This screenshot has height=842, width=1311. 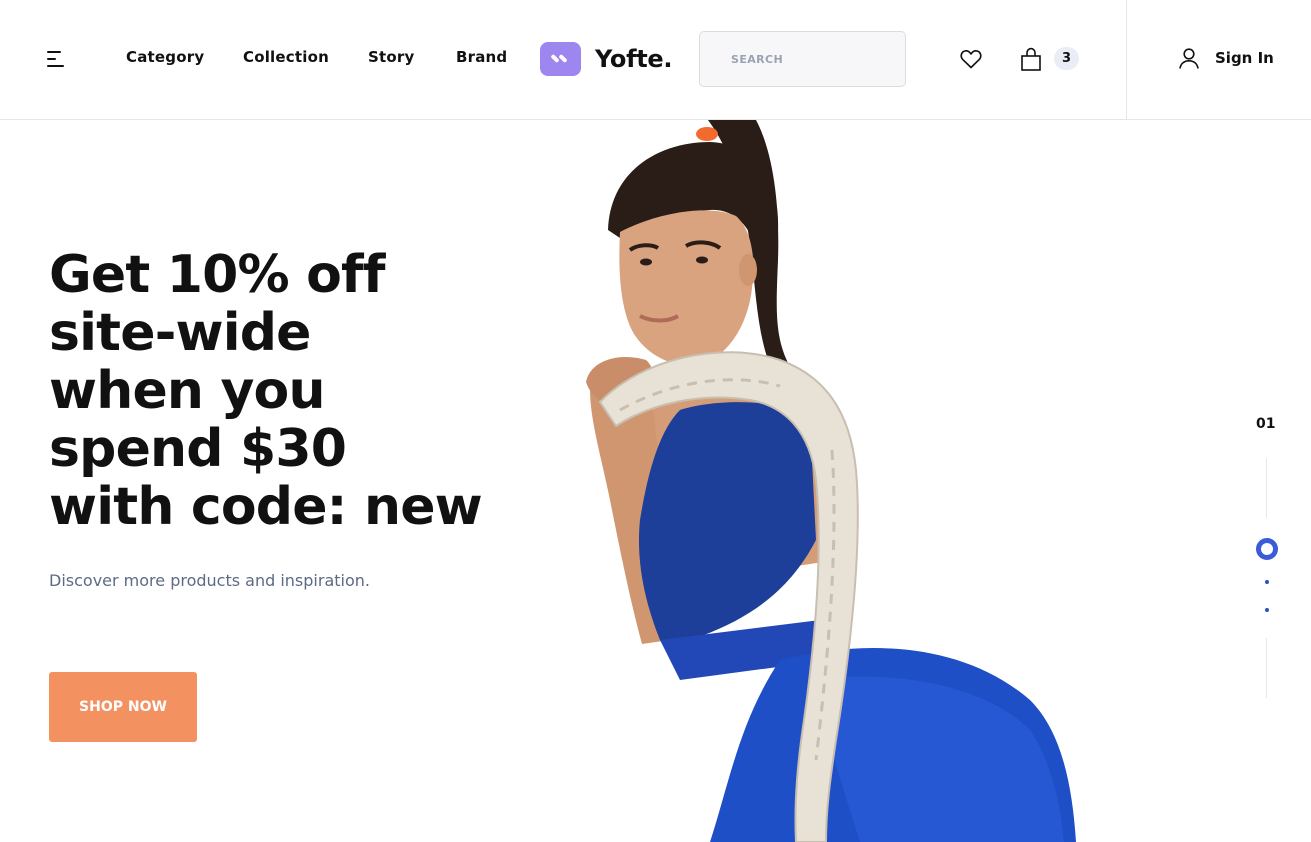 I want to click on headline-line: when you, so click(x=187, y=391).